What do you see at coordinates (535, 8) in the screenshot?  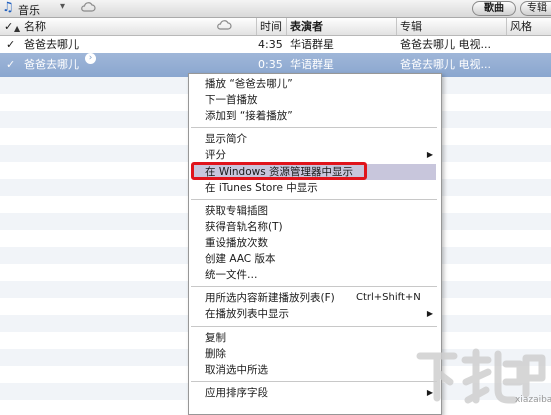 I see `albums-view-button: 专辑` at bounding box center [535, 8].